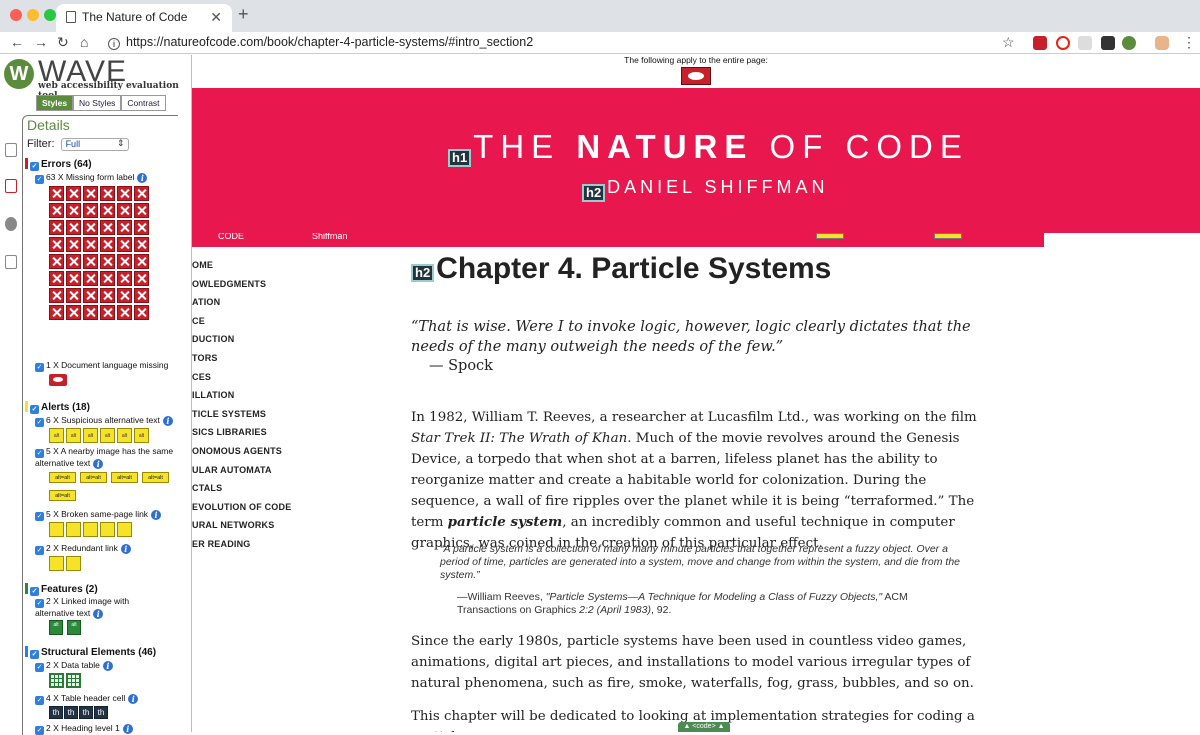  What do you see at coordinates (201, 377) in the screenshot?
I see `toc-item: CES` at bounding box center [201, 377].